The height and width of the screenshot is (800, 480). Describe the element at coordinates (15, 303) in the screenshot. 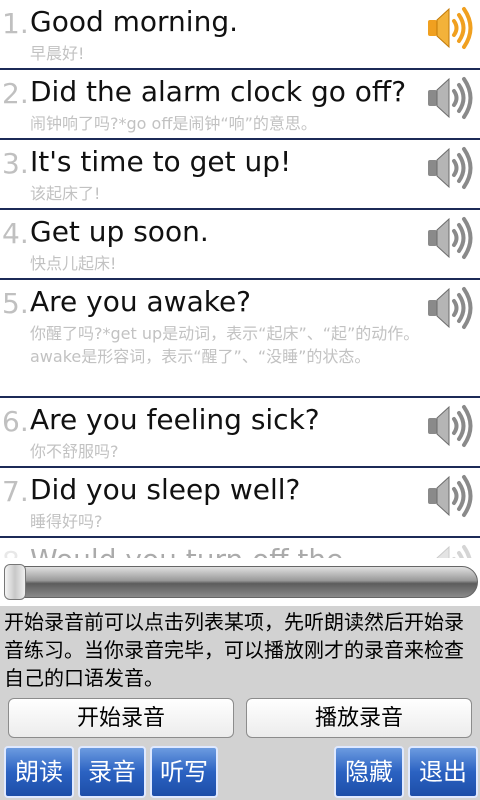

I see `phrase-number: 5.` at that location.